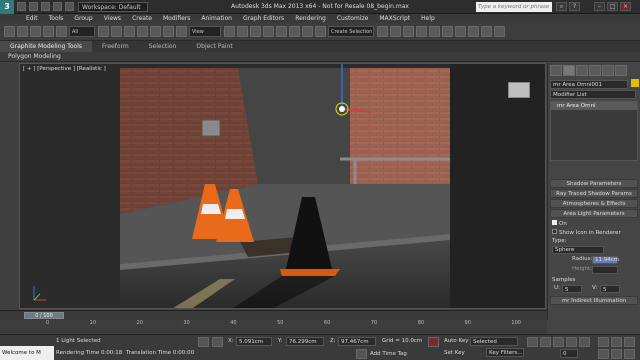 This screenshot has height=360, width=640. I want to click on menu-maxscript: MAXScript, so click(394, 18).